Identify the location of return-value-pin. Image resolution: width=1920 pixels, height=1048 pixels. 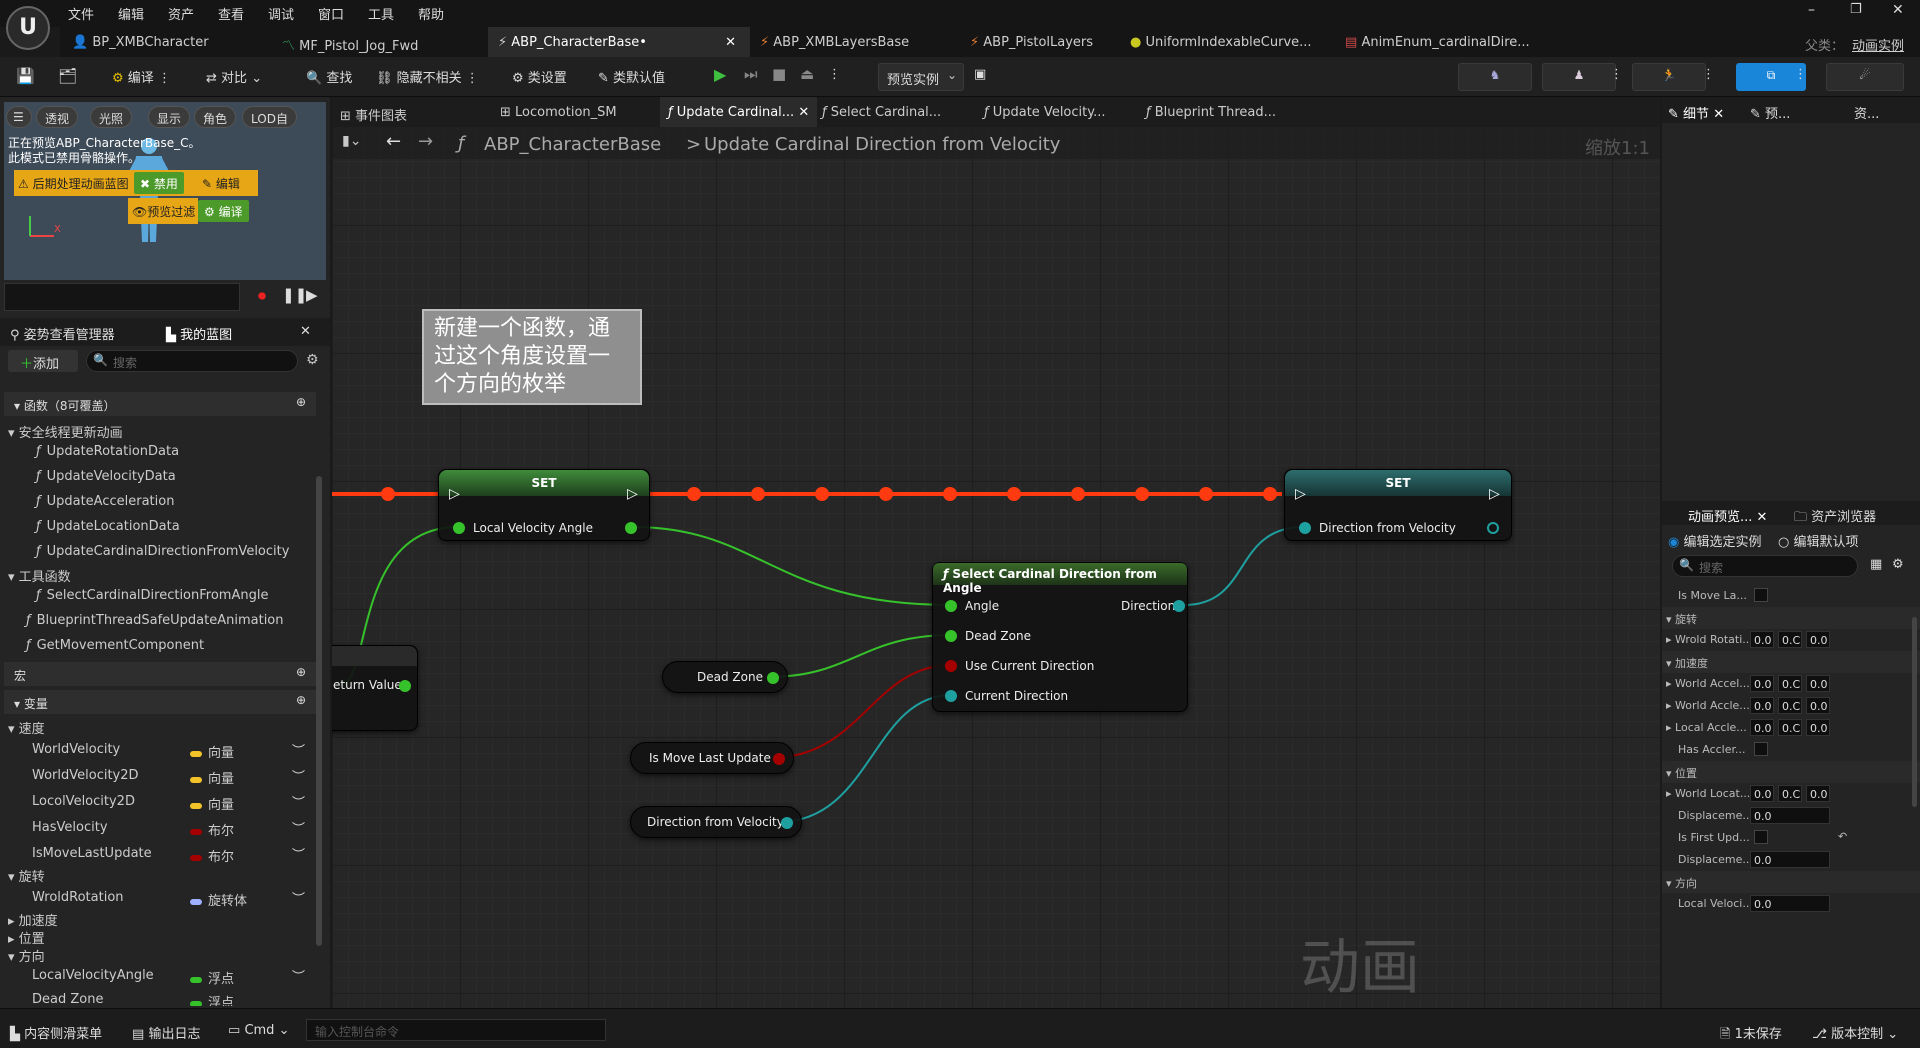
(405, 686).